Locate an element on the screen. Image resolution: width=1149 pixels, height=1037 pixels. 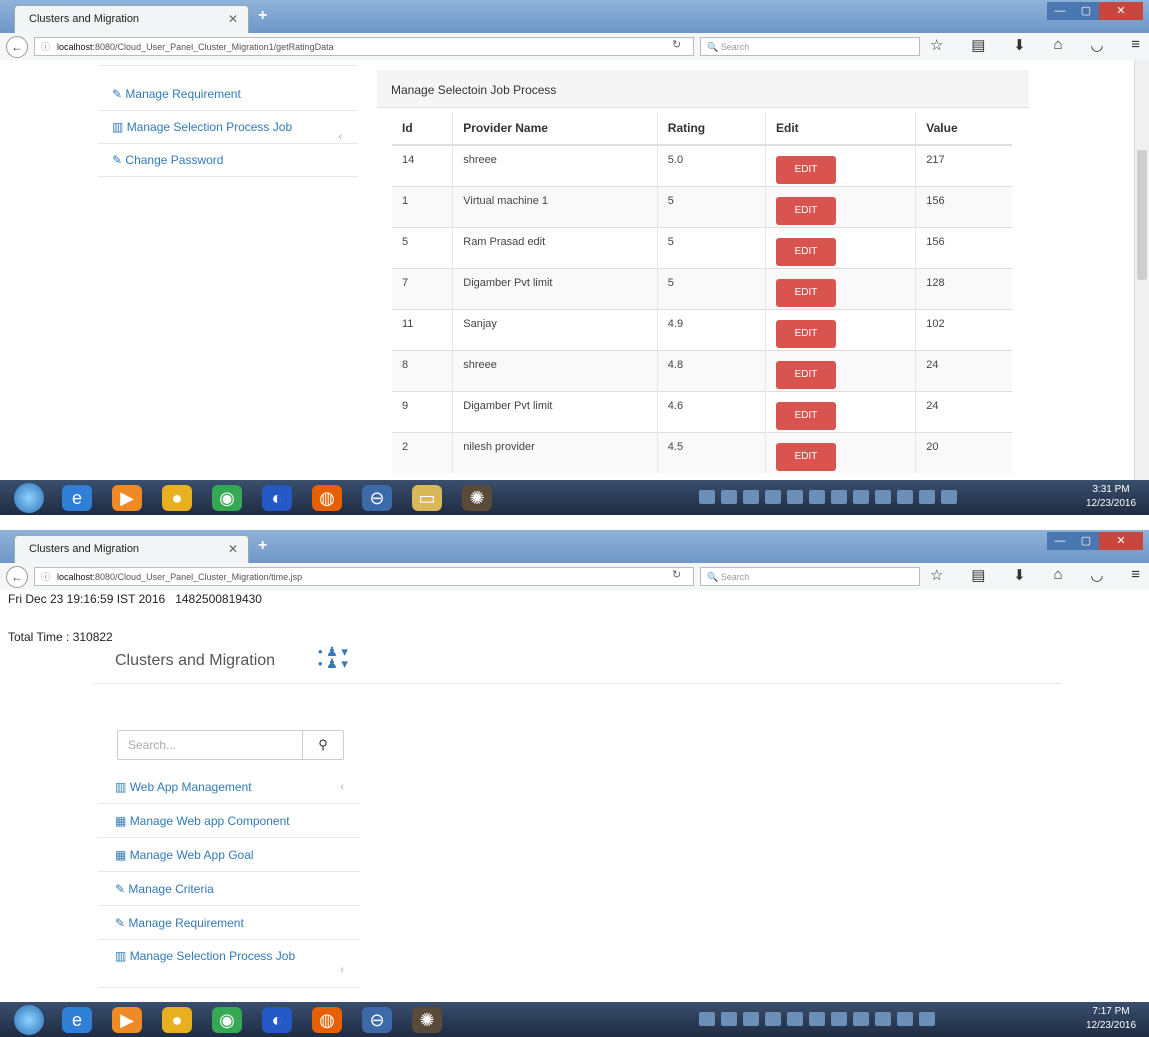
sidebar-item-web-app-management: ▥ Web App Management ‹ is located at coordinates (229, 787).